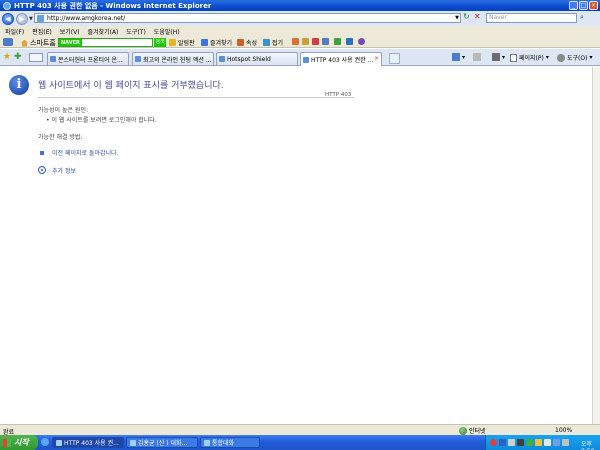 Image resolution: width=600 pixels, height=450 pixels. I want to click on ie-quicklaunch-icon, so click(45, 442).